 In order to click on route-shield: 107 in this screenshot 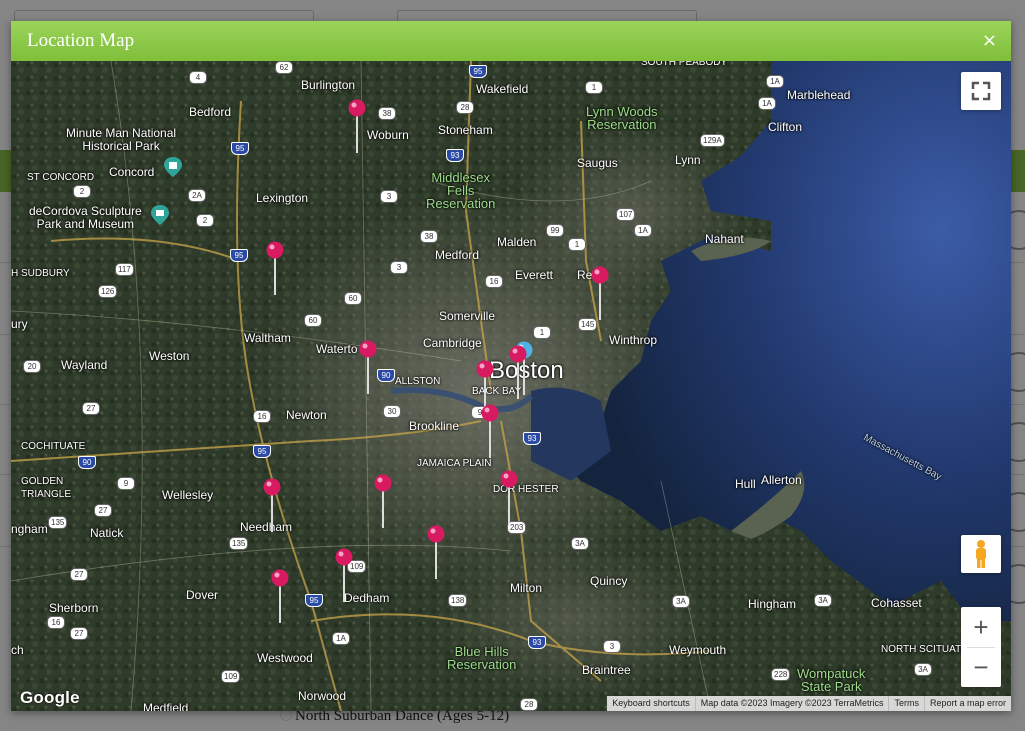, I will do `click(626, 214)`.